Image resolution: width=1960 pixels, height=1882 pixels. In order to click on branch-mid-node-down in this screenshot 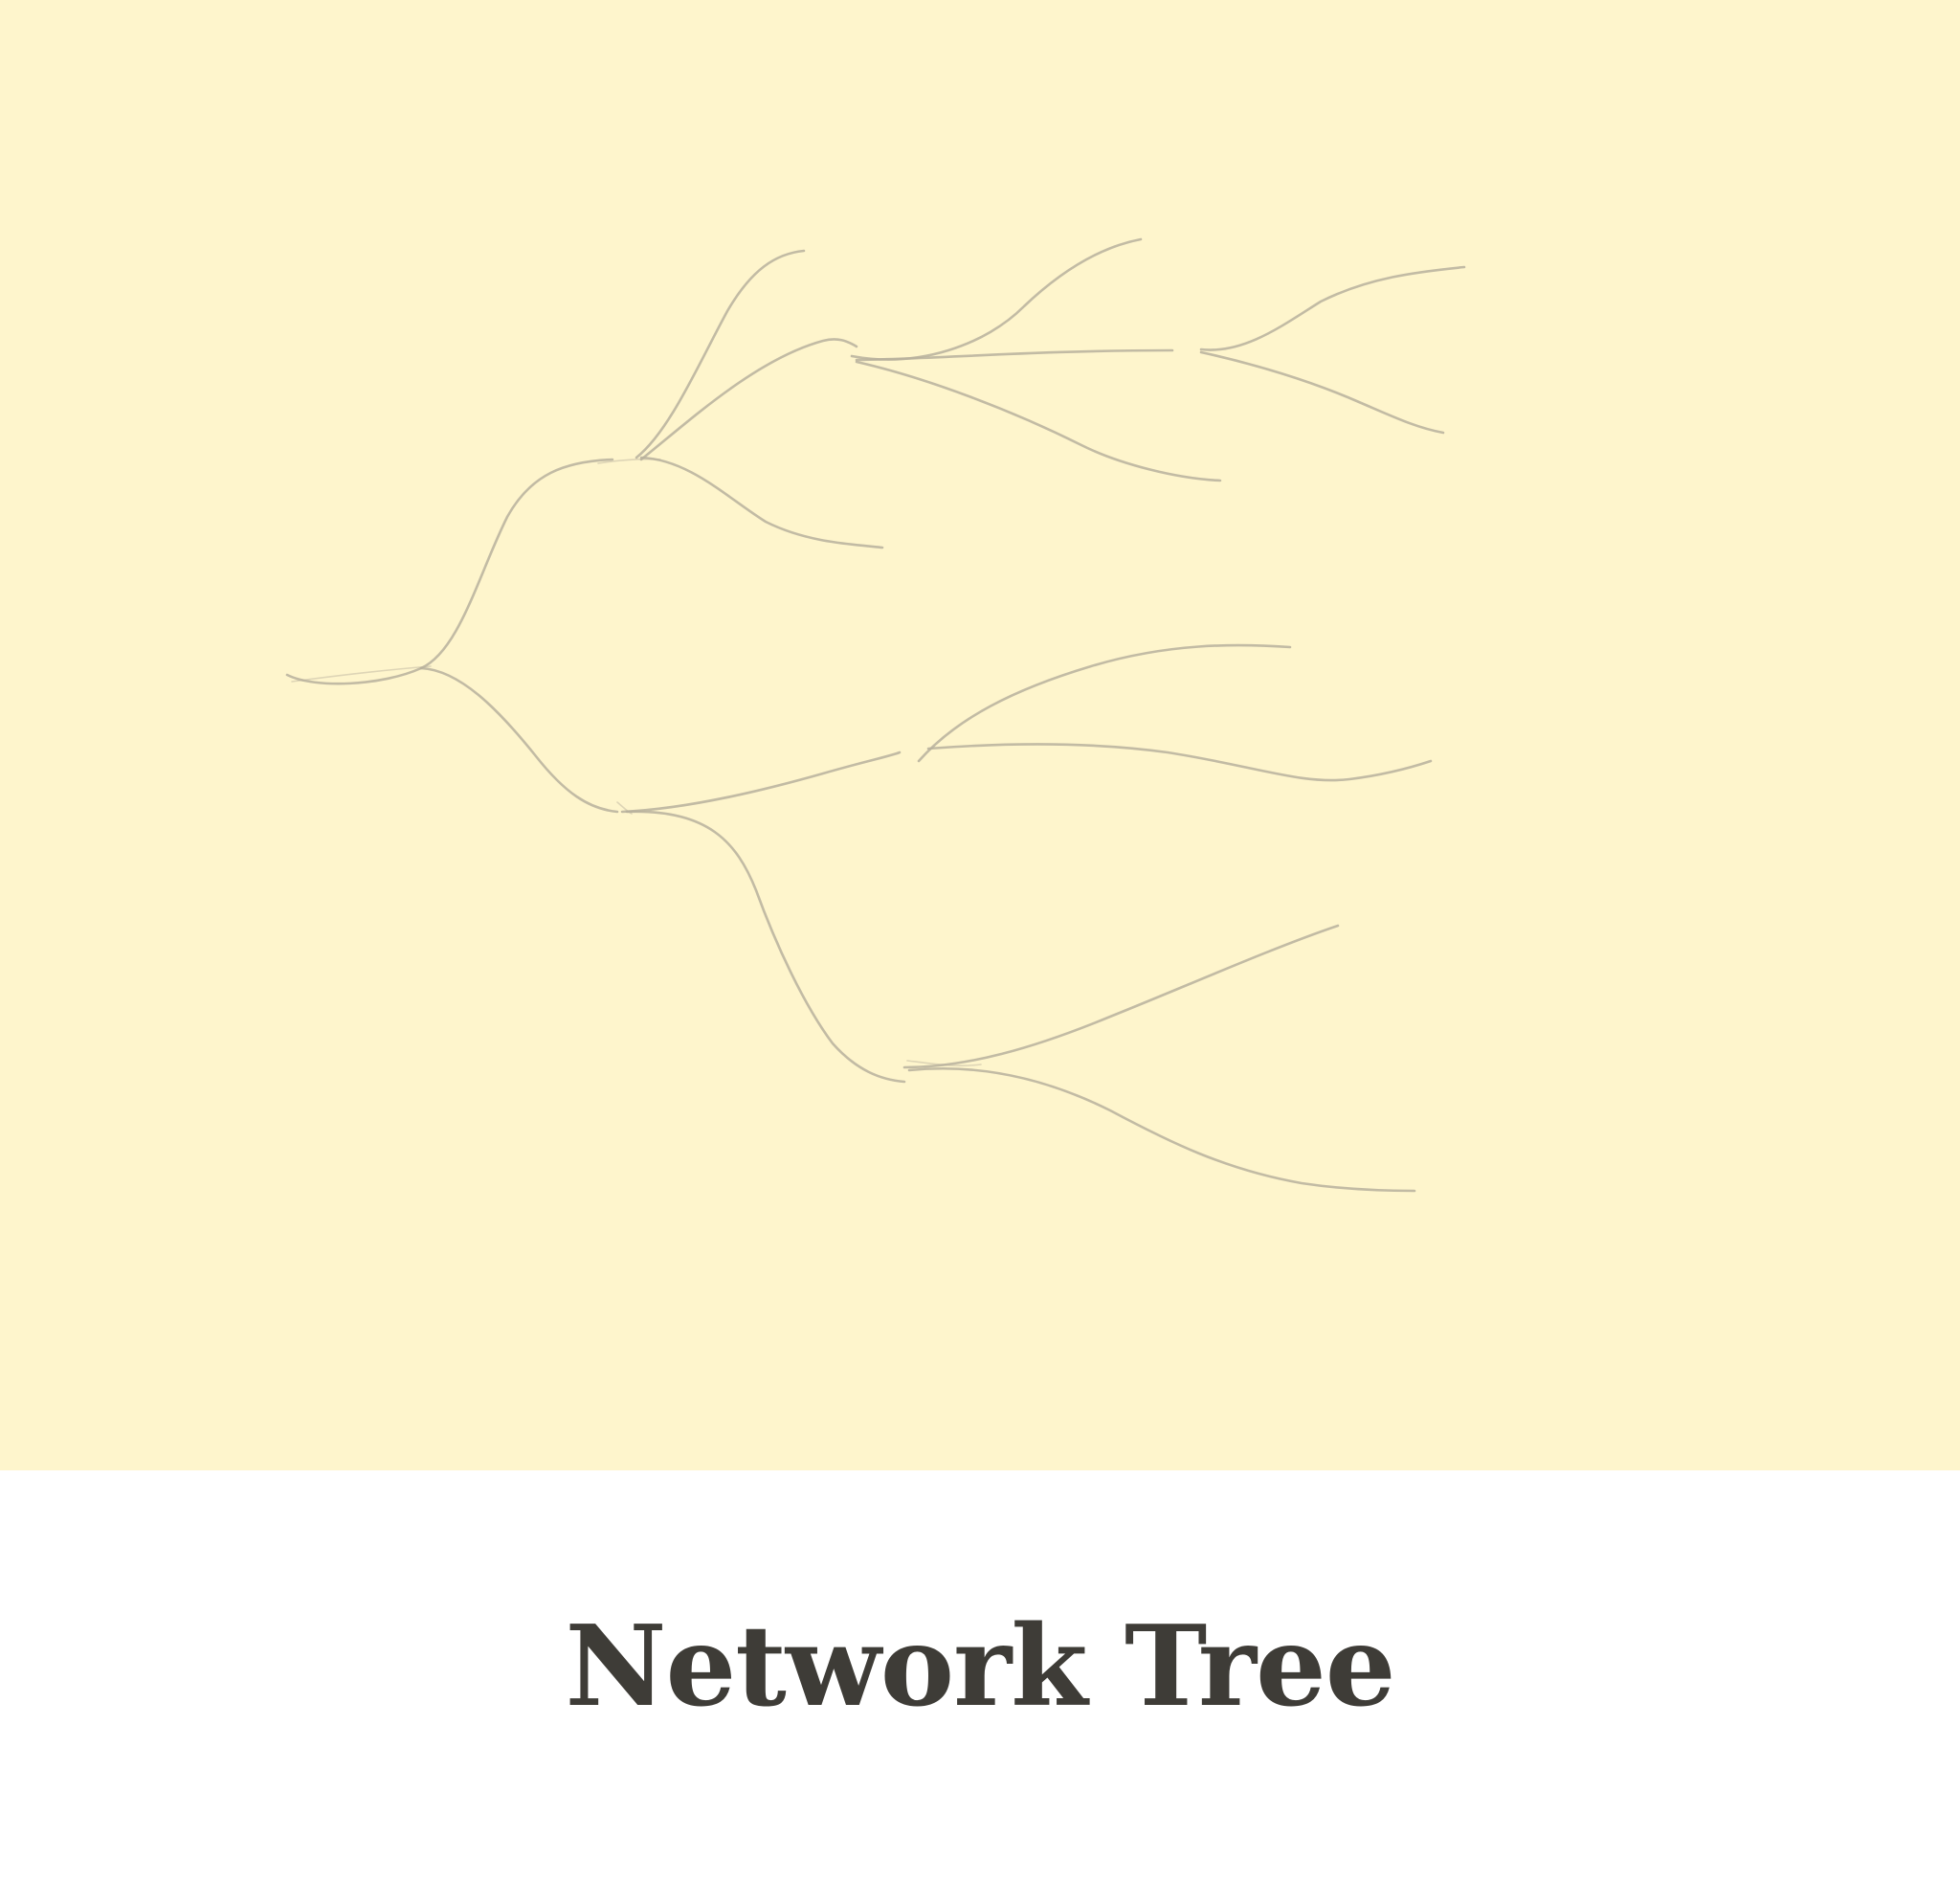, I will do `click(1038, 421)`.